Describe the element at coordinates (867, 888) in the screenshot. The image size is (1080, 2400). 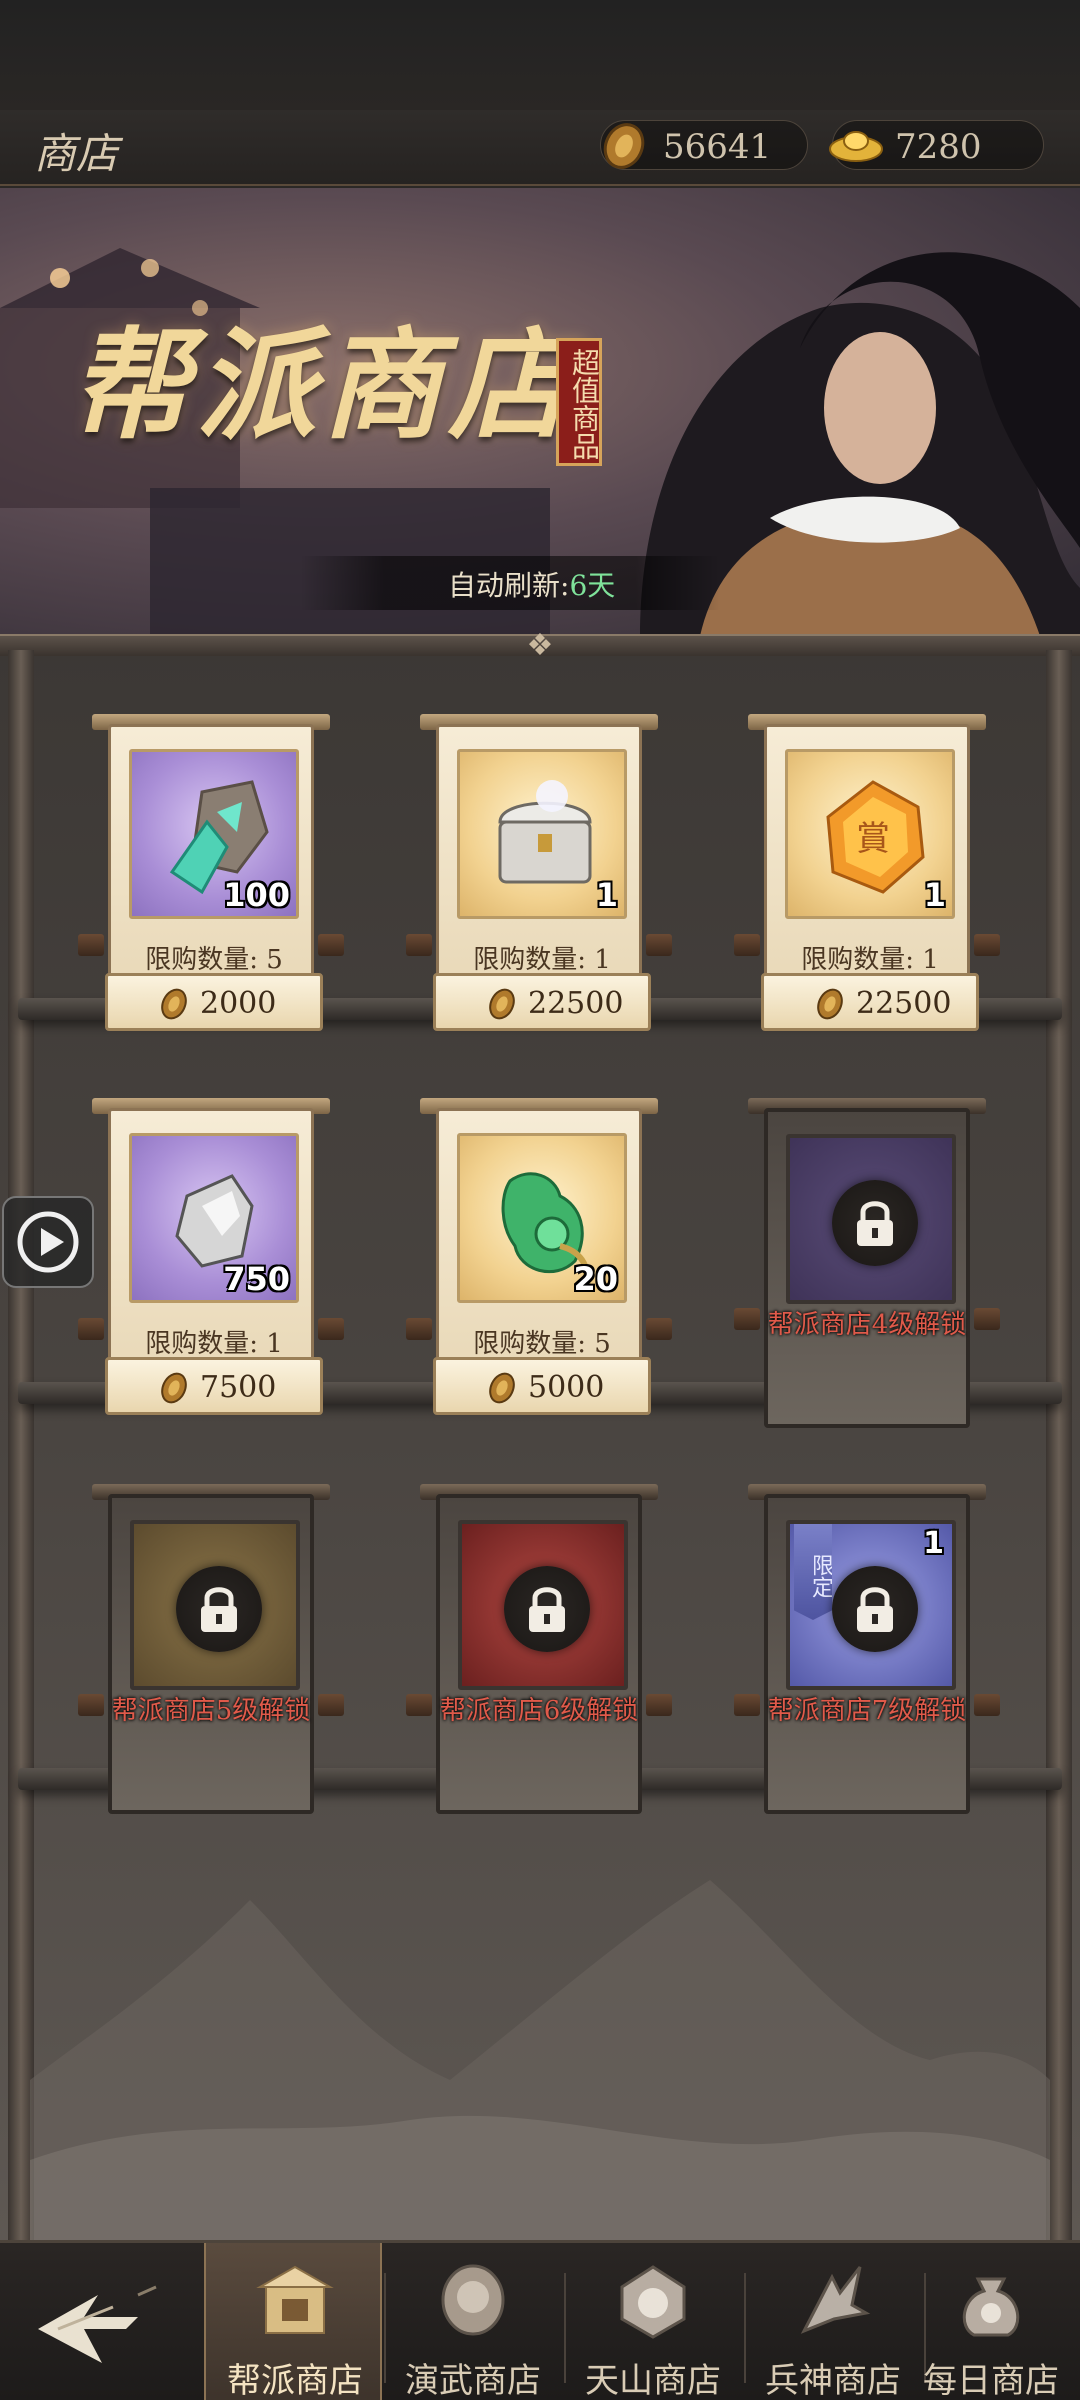
I see `shop-item-3: 賞 1 限购数量: 1 22500` at that location.